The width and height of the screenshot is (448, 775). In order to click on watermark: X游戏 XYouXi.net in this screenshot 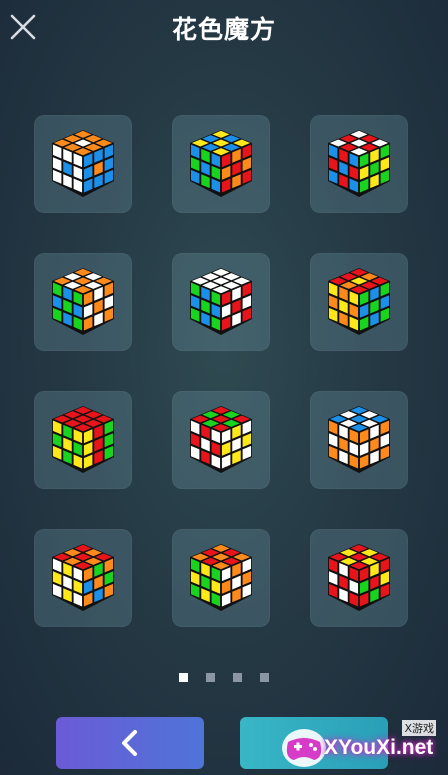, I will do `click(361, 745)`.